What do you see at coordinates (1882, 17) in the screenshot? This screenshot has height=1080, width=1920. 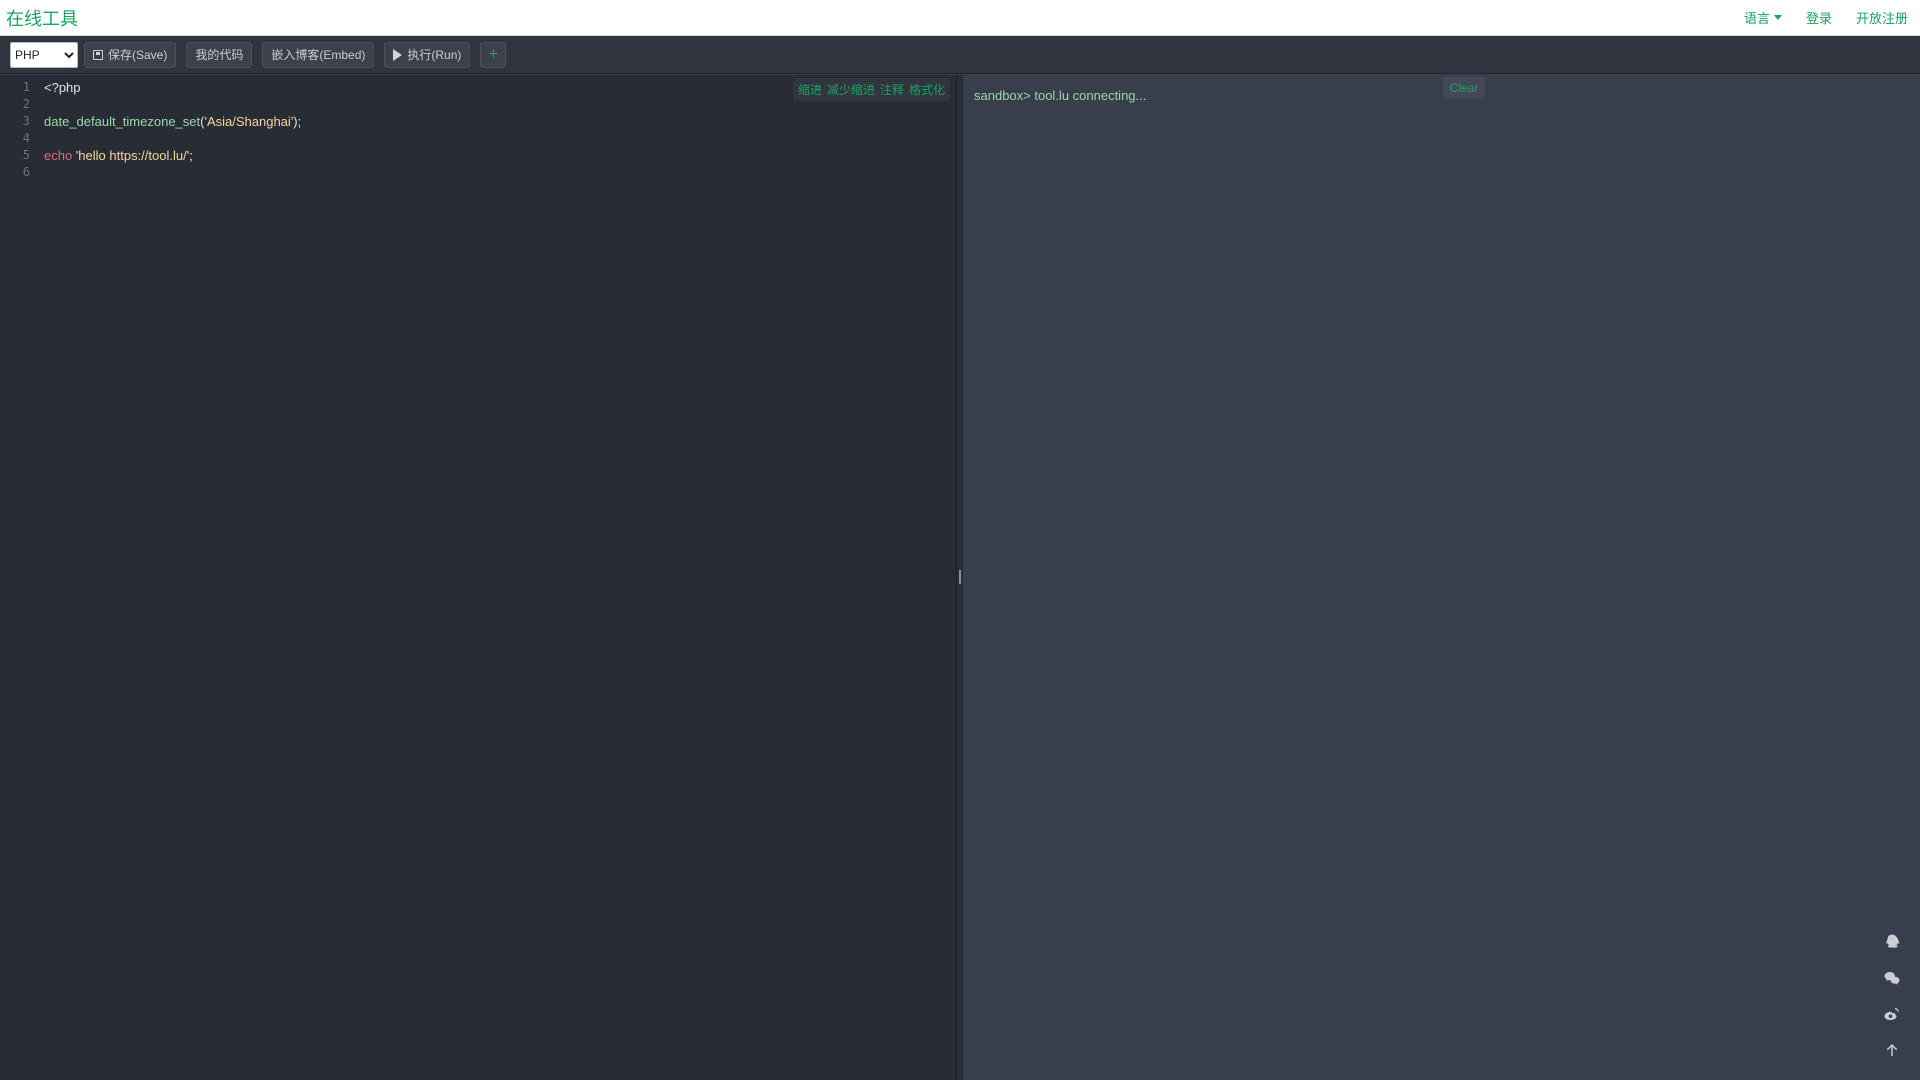 I see `register-link: 开放注册` at bounding box center [1882, 17].